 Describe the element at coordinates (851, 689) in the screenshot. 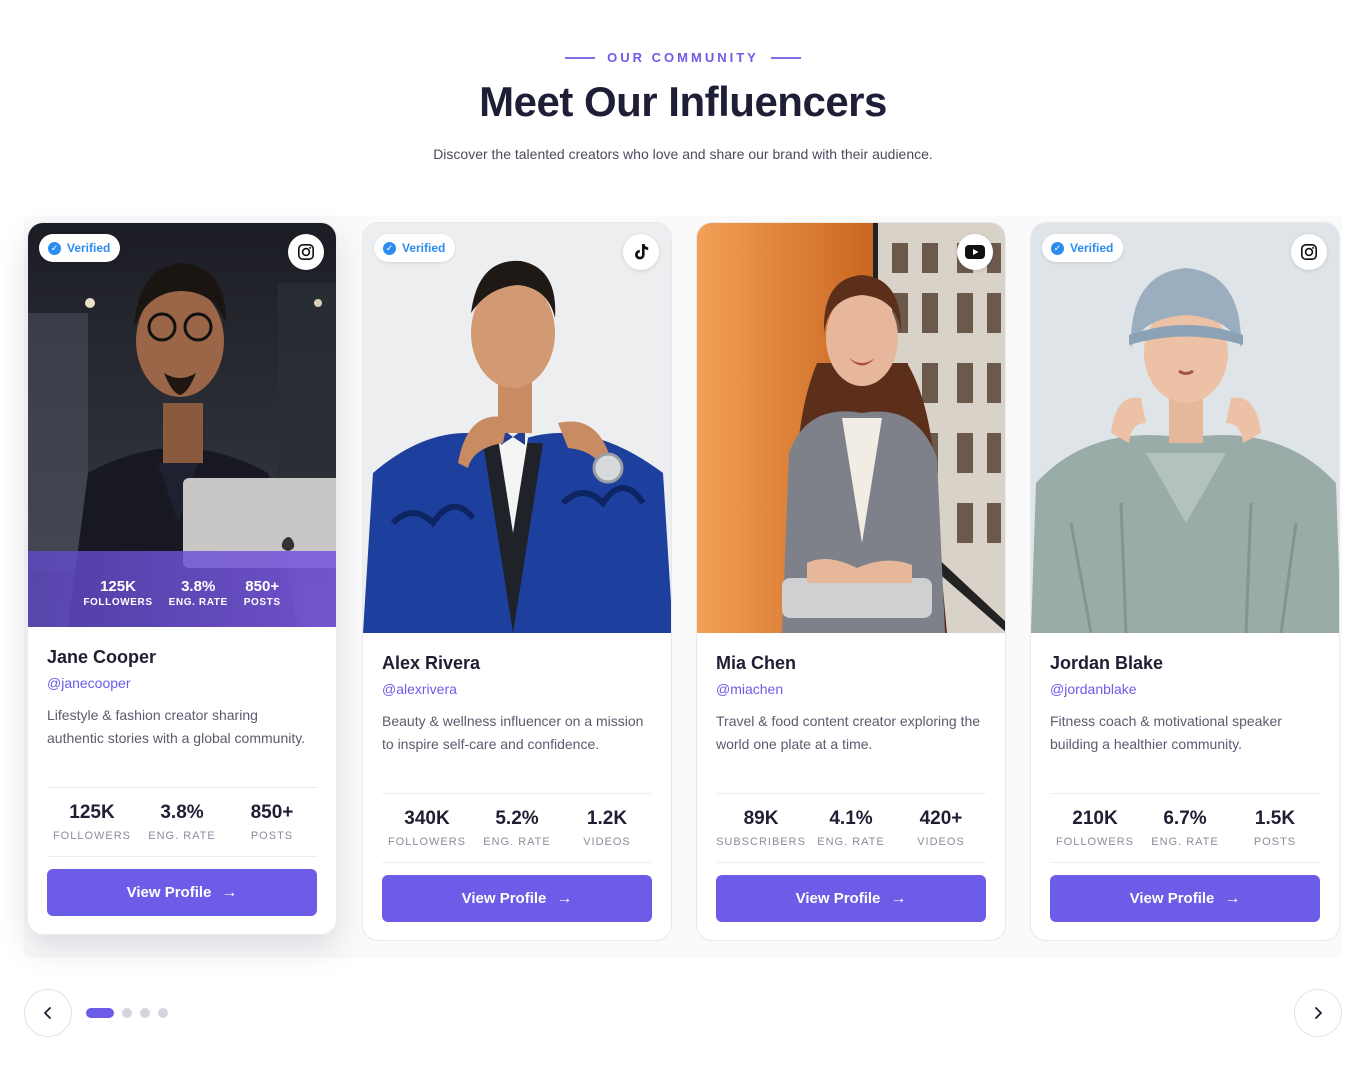

I see `influencer-handle: @miachen` at that location.